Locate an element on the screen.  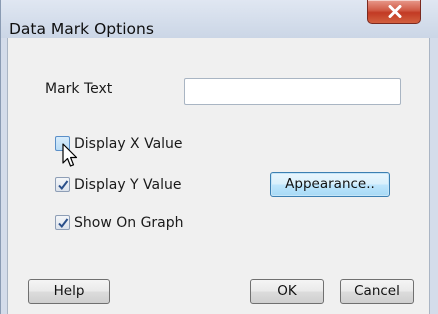
display-y-value-checkbox is located at coordinates (62, 184).